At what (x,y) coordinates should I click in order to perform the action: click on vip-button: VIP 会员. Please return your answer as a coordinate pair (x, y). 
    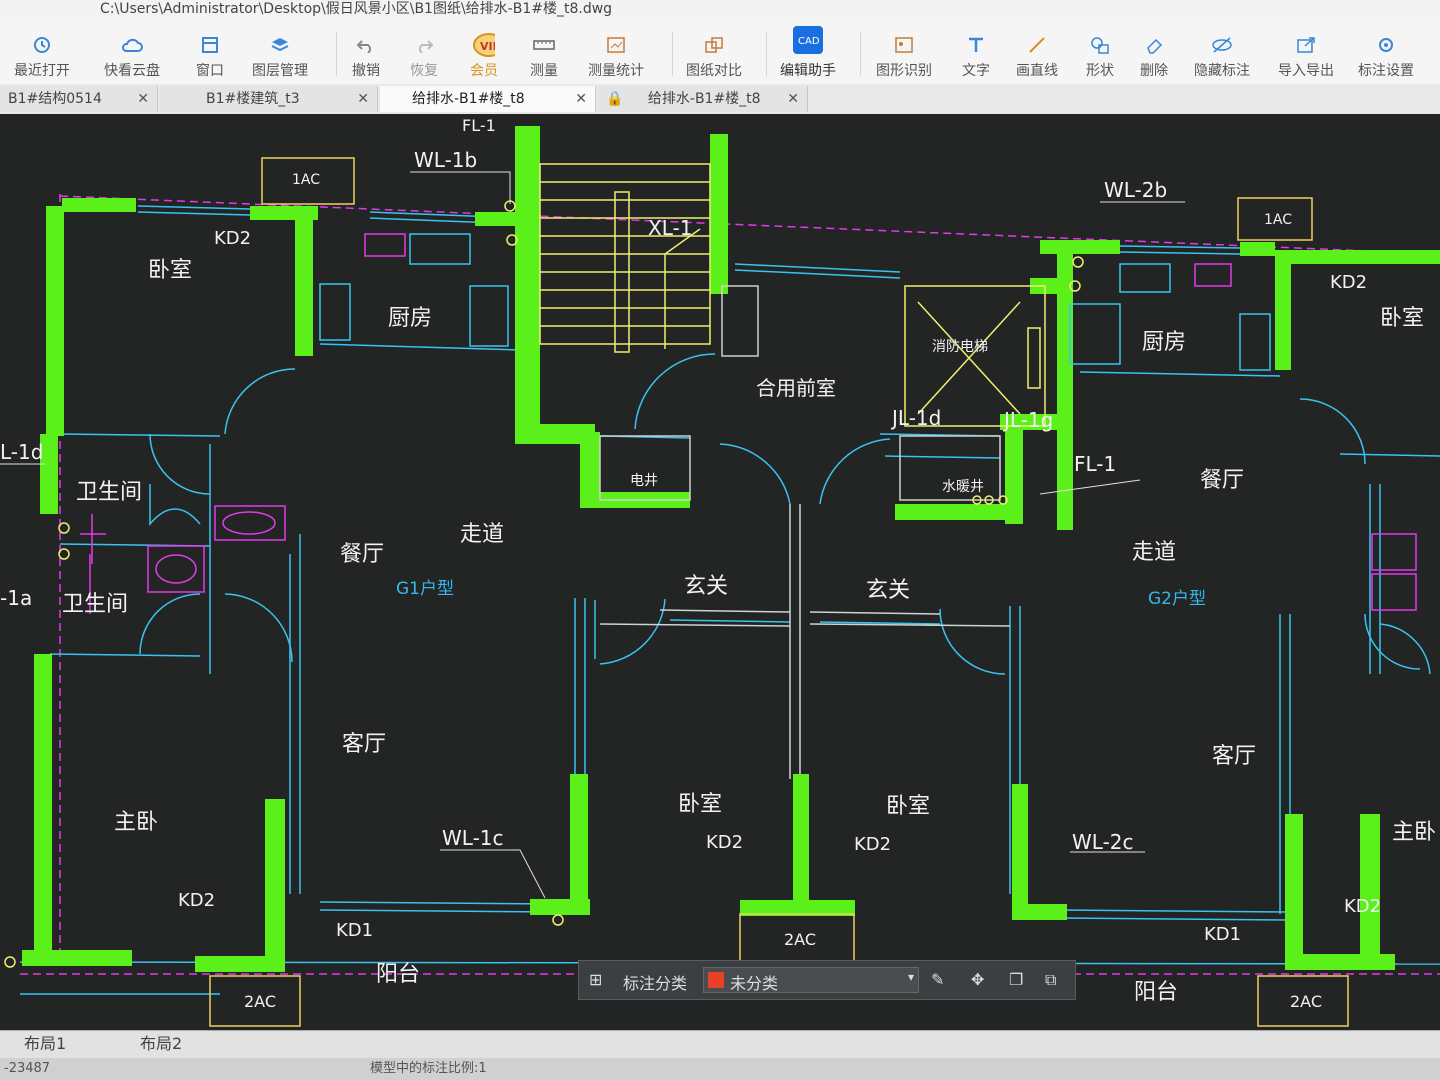
    Looking at the image, I should click on (484, 51).